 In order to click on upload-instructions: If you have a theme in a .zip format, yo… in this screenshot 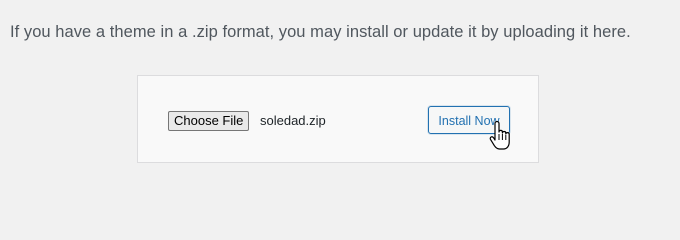, I will do `click(320, 32)`.